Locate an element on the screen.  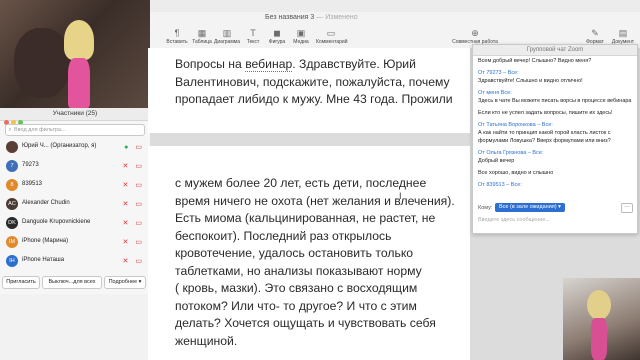
self-video-tile is located at coordinates (601, 319).